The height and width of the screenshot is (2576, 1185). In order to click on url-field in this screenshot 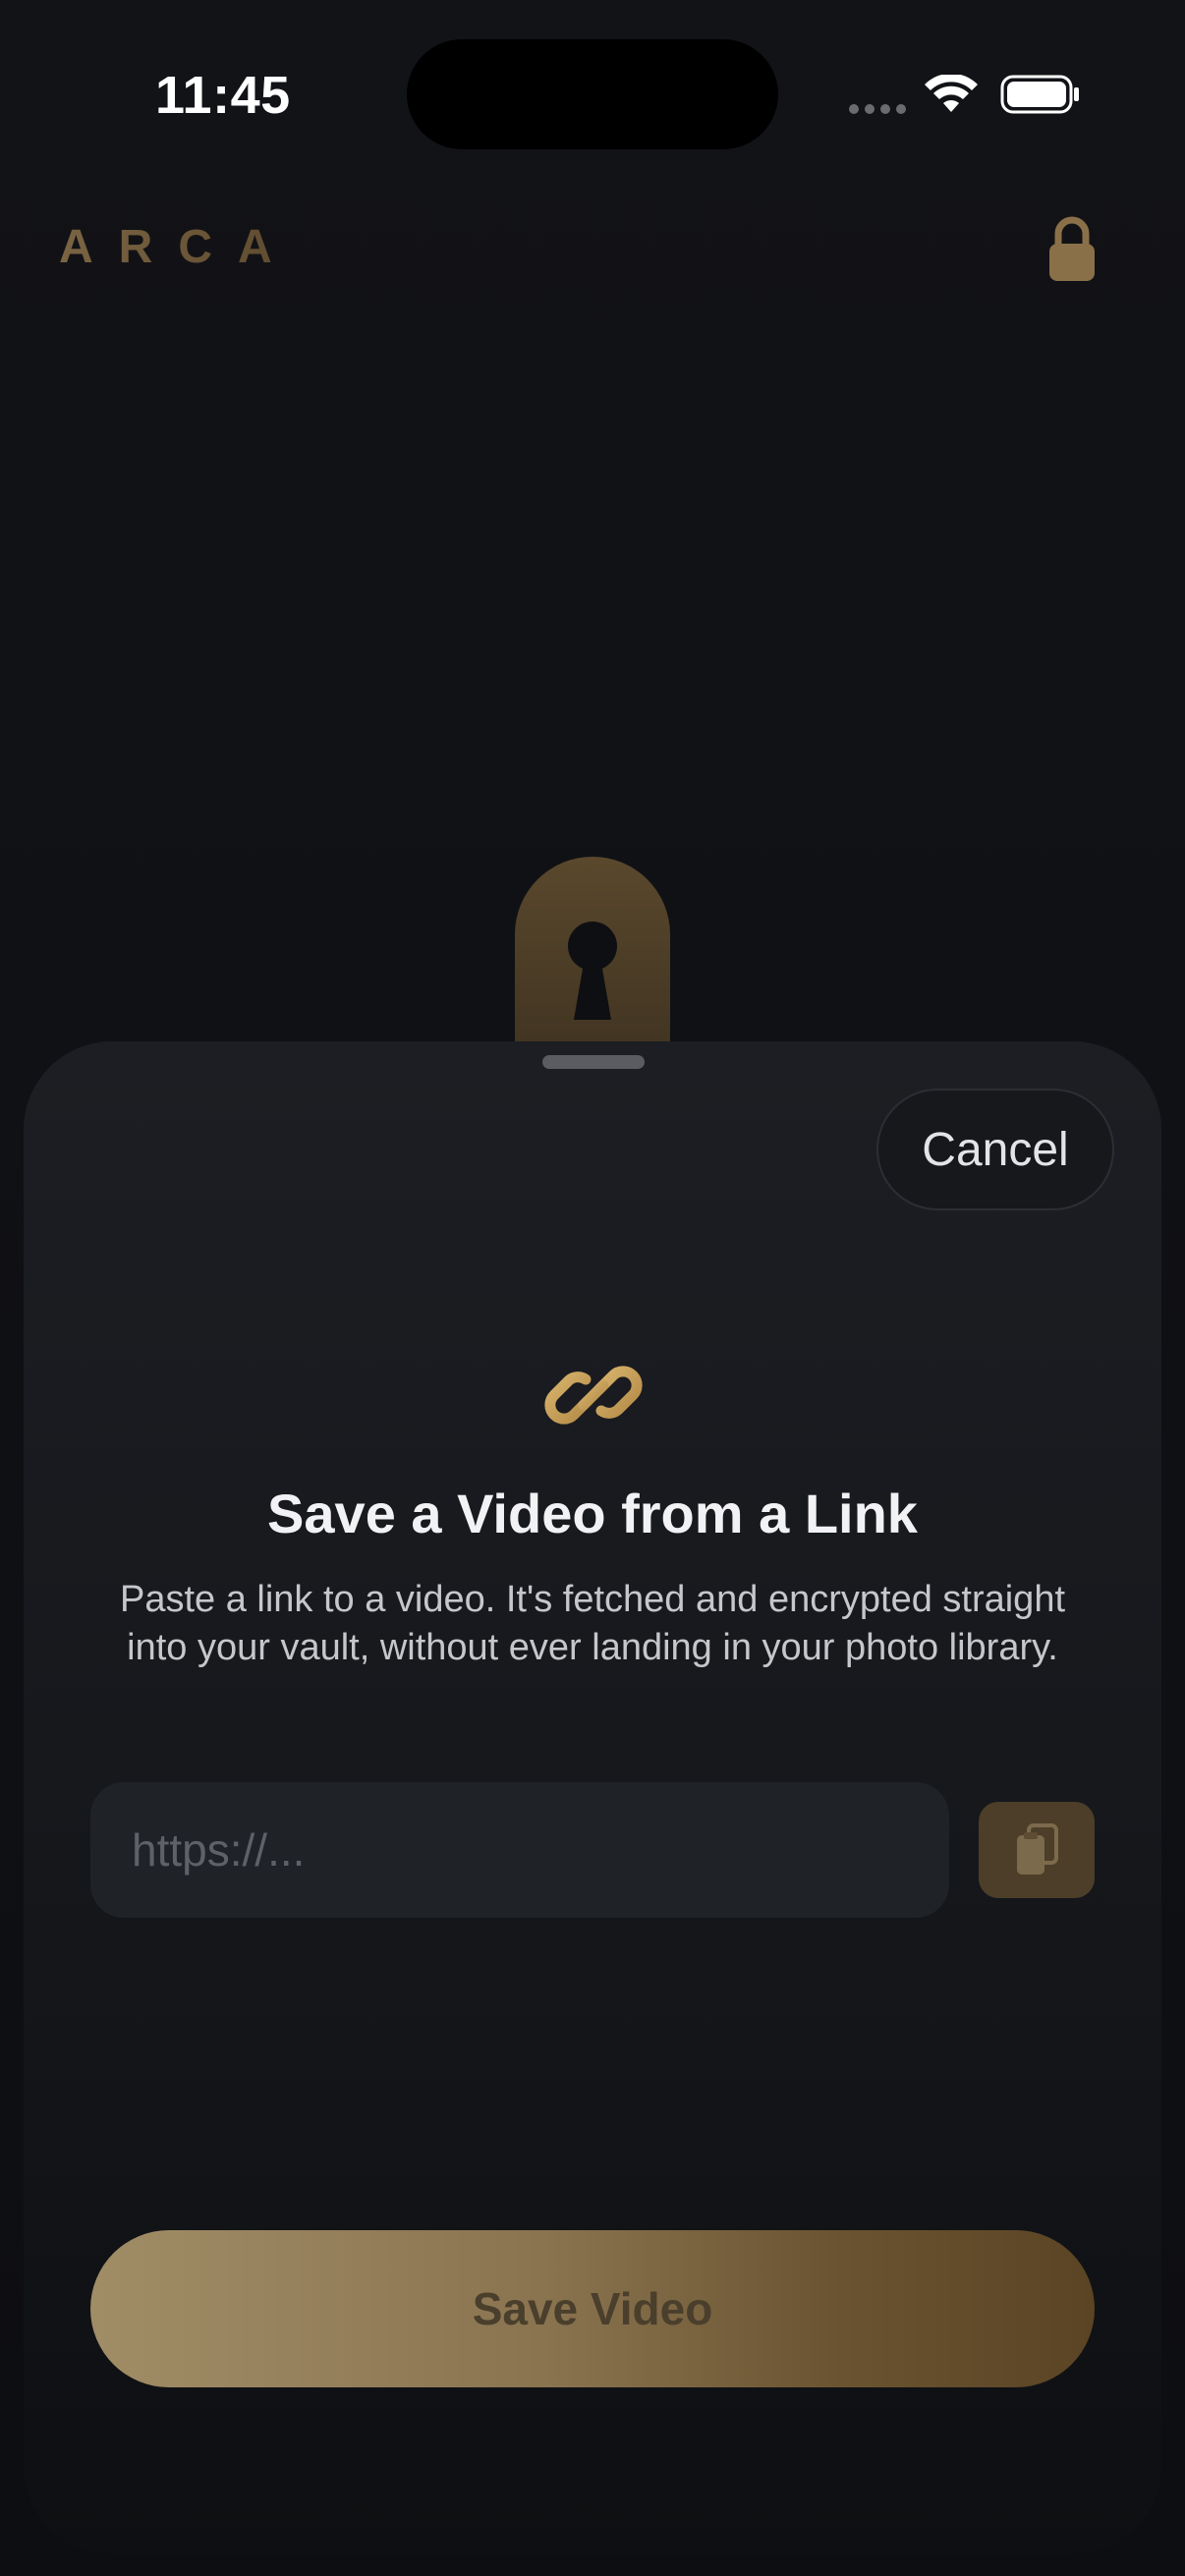, I will do `click(519, 1850)`.